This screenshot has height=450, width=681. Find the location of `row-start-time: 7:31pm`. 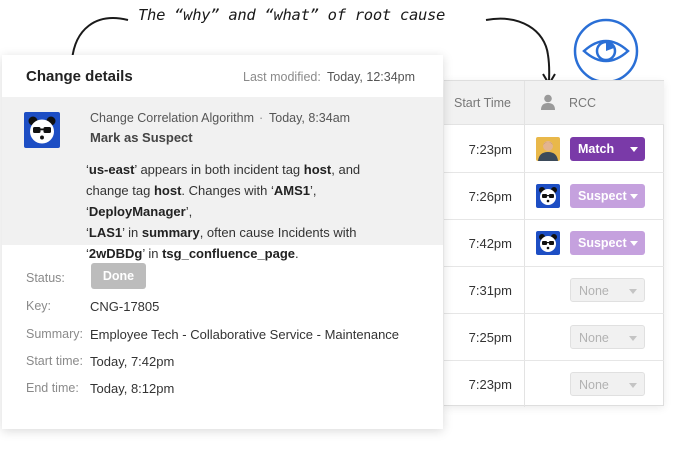

row-start-time: 7:31pm is located at coordinates (490, 290).